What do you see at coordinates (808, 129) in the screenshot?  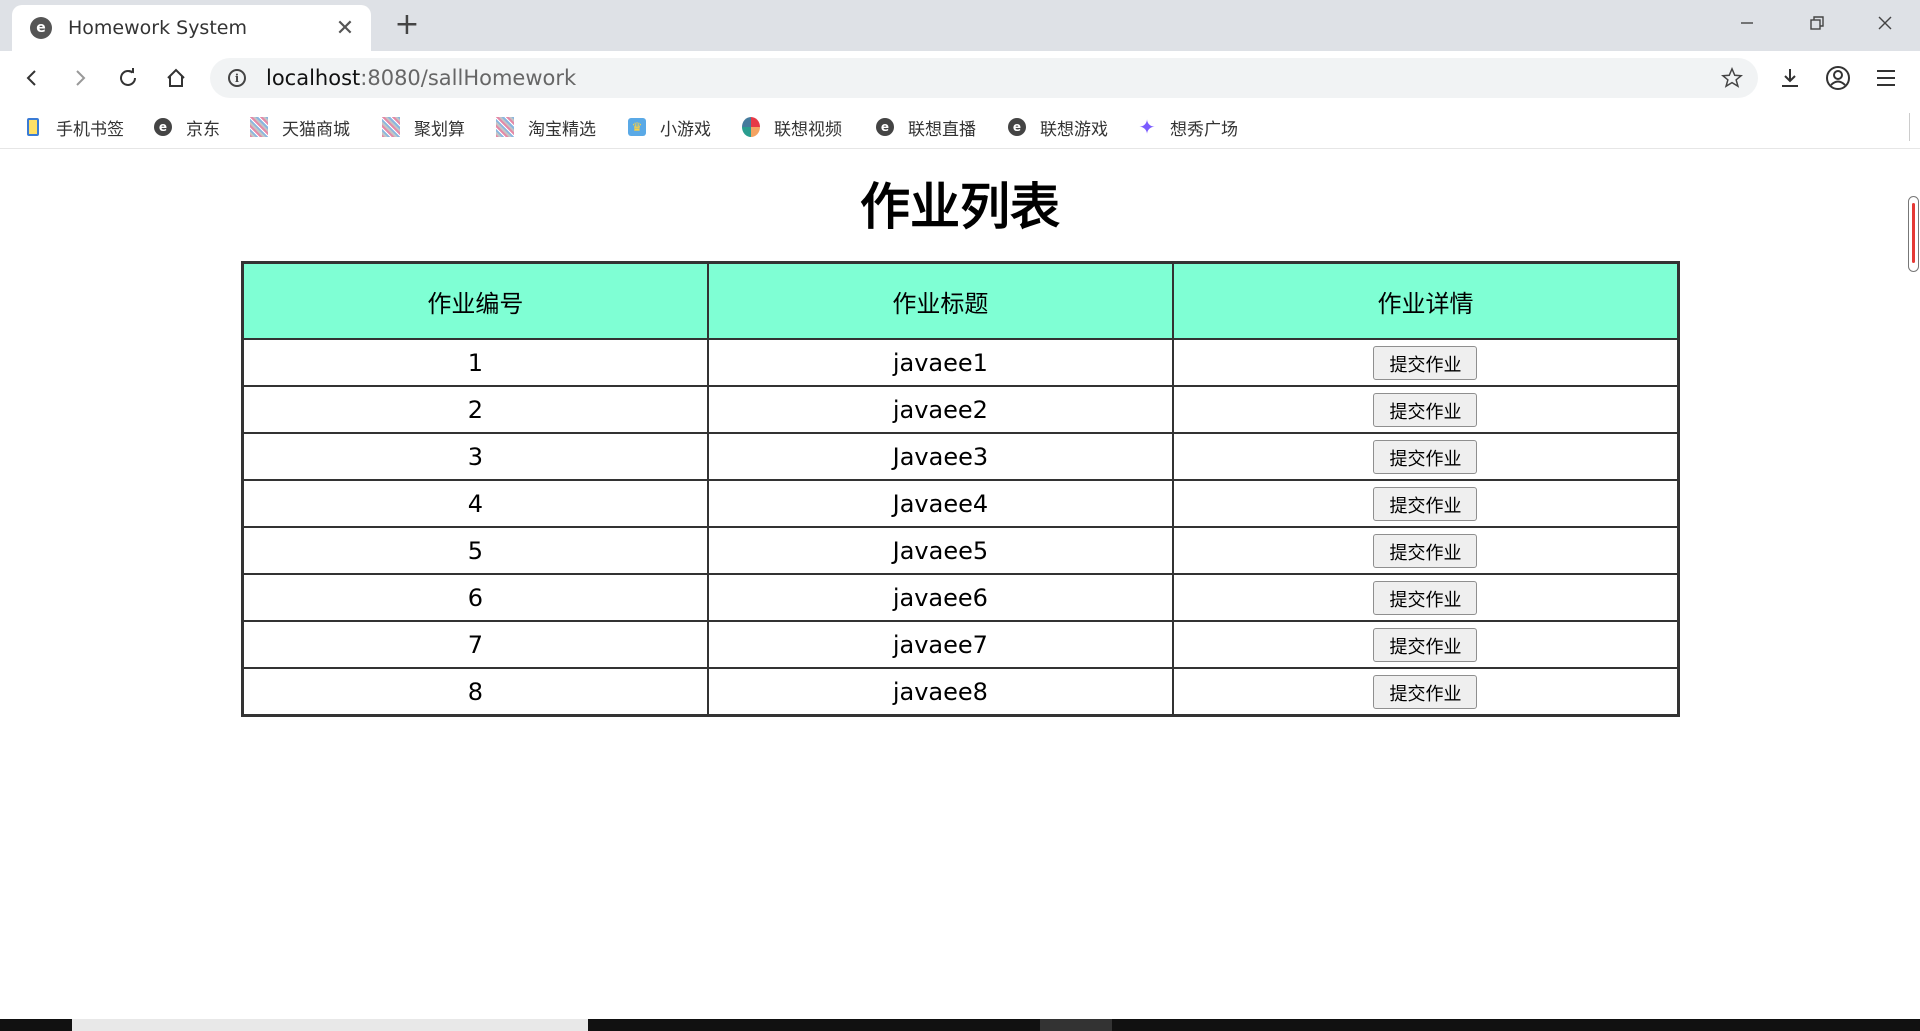 I see `bookmark-label: 联想视频` at bounding box center [808, 129].